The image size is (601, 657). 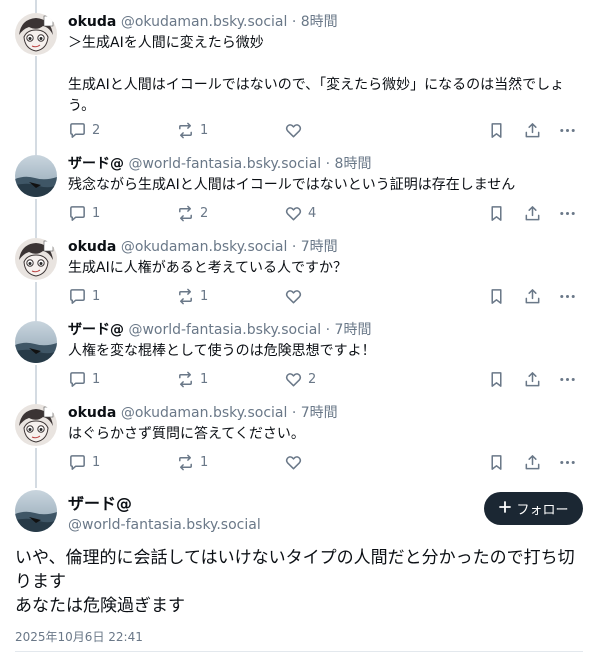 What do you see at coordinates (208, 268) in the screenshot?
I see `post-text: 生成AIに人権があると考えている人ですか？` at bounding box center [208, 268].